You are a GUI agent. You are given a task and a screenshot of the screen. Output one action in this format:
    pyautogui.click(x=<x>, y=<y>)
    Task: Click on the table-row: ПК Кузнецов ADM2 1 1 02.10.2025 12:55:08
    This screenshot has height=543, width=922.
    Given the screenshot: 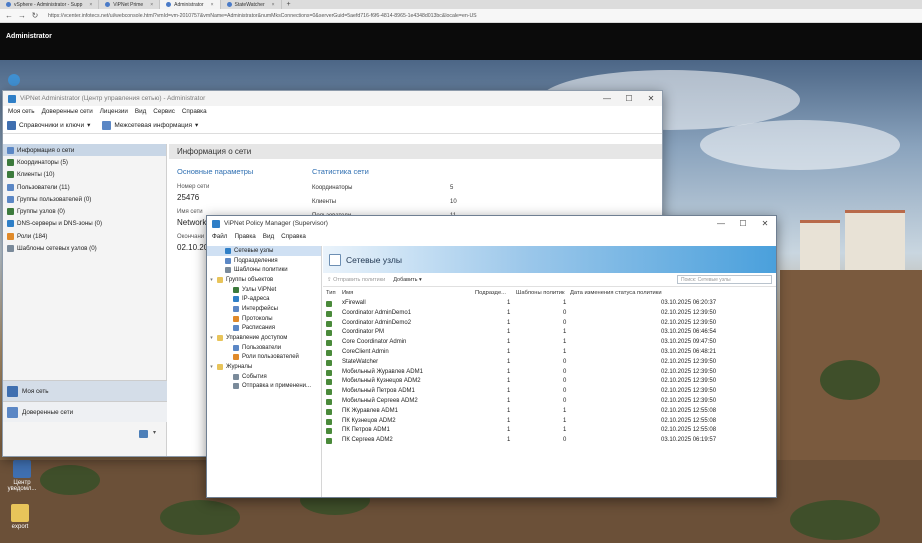 What is the action you would take?
    pyautogui.click(x=549, y=422)
    